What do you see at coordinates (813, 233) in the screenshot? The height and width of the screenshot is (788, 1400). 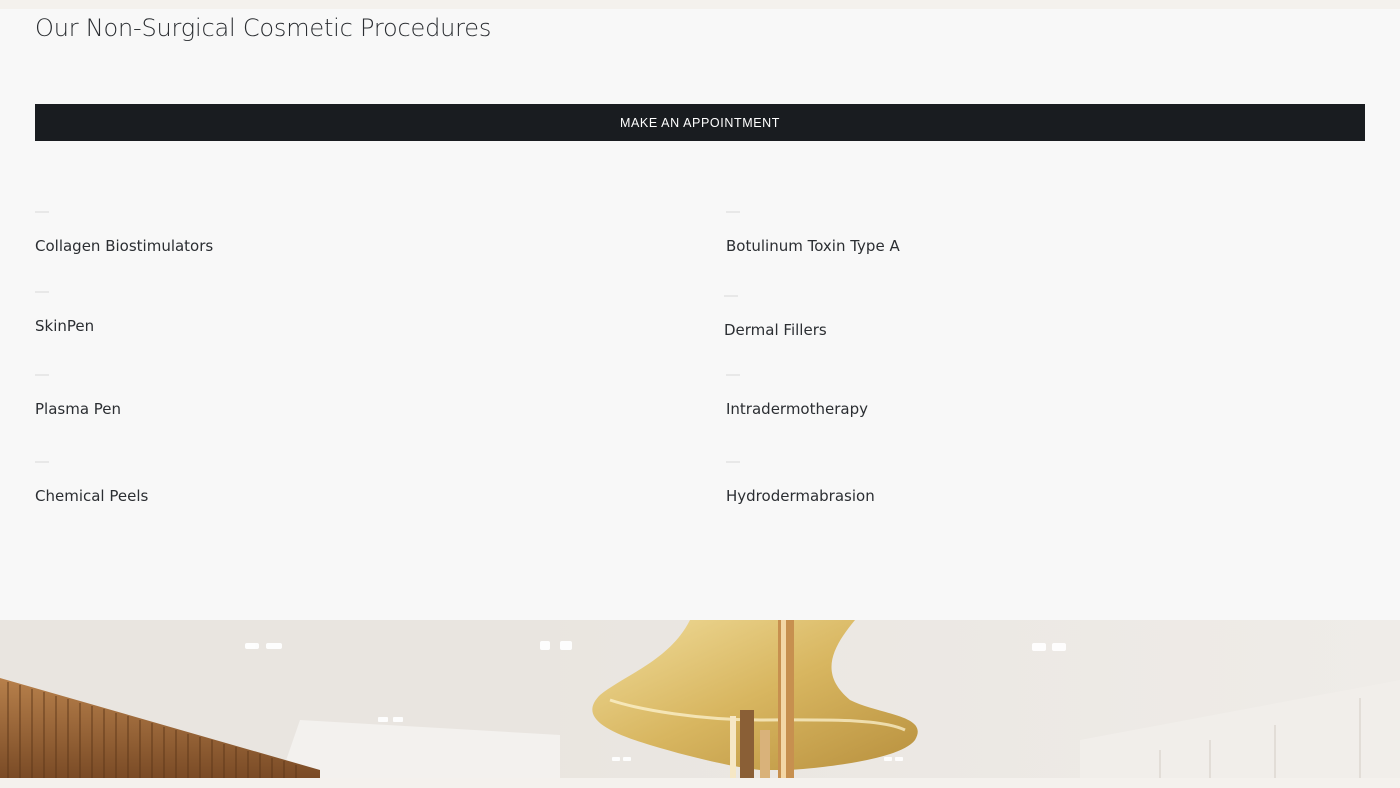 I see `procedure-item-botulinum-toxin: Botulinum Toxin Type A` at bounding box center [813, 233].